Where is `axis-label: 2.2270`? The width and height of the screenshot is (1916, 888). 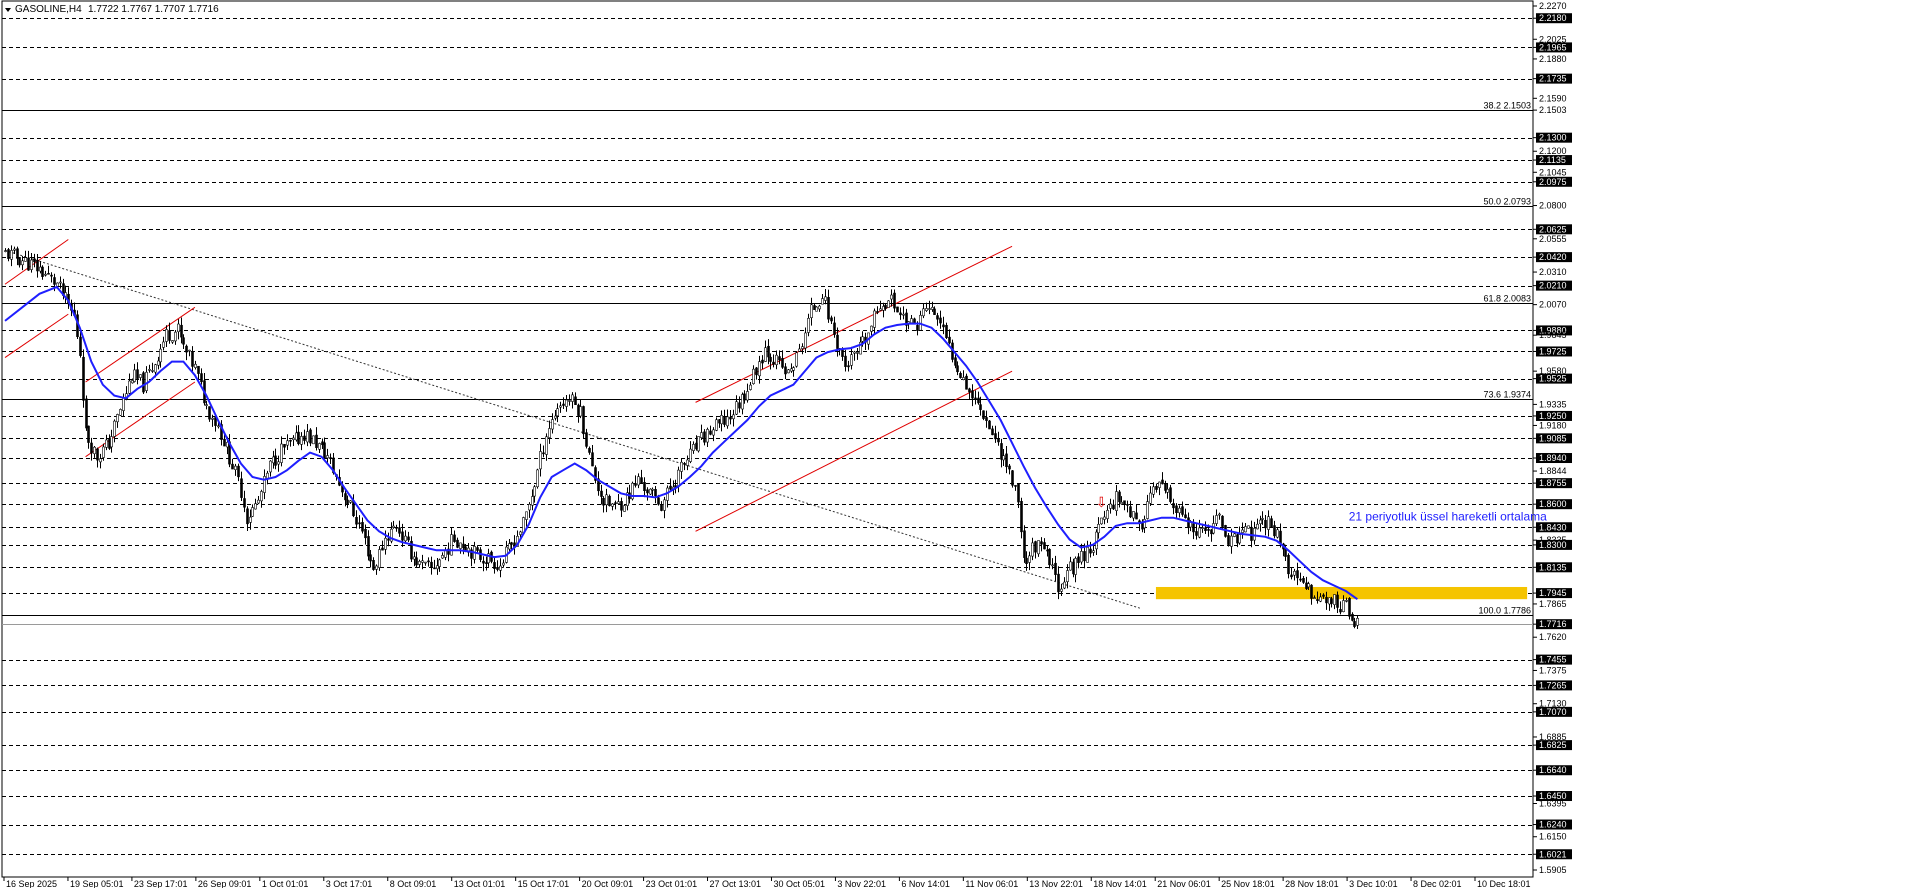
axis-label: 2.2270 is located at coordinates (1553, 6).